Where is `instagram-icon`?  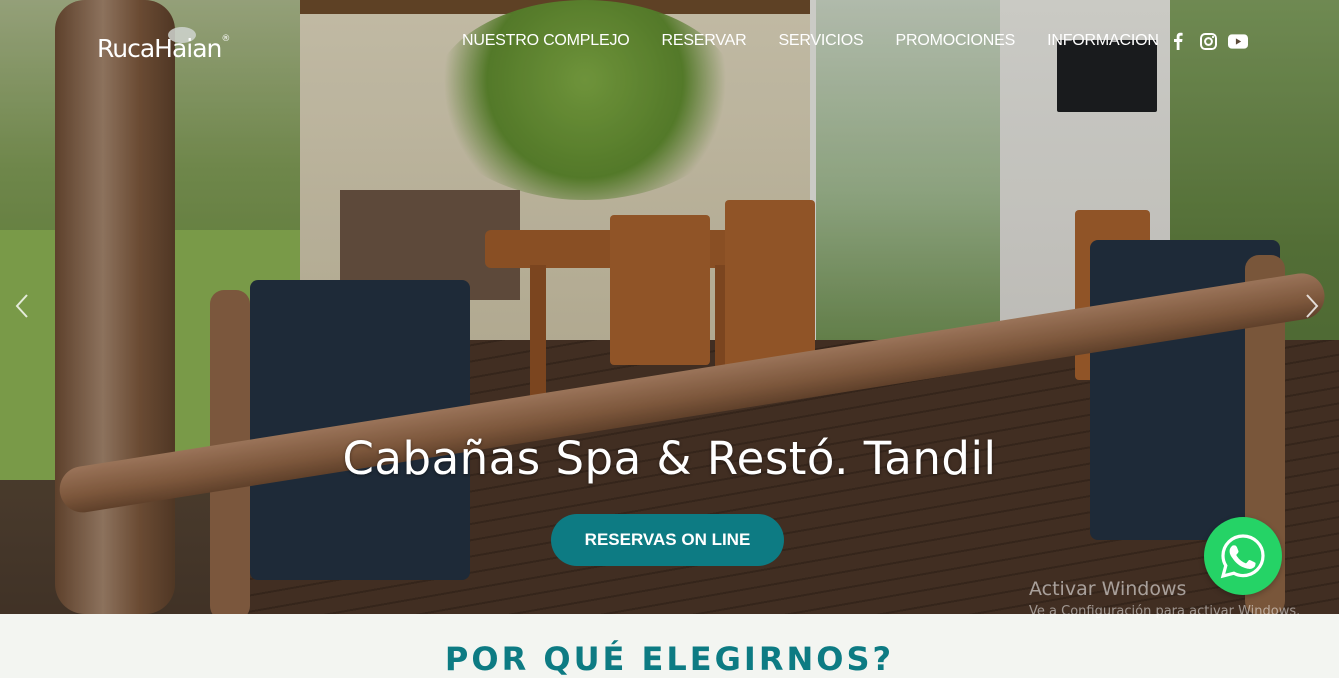 instagram-icon is located at coordinates (1208, 41).